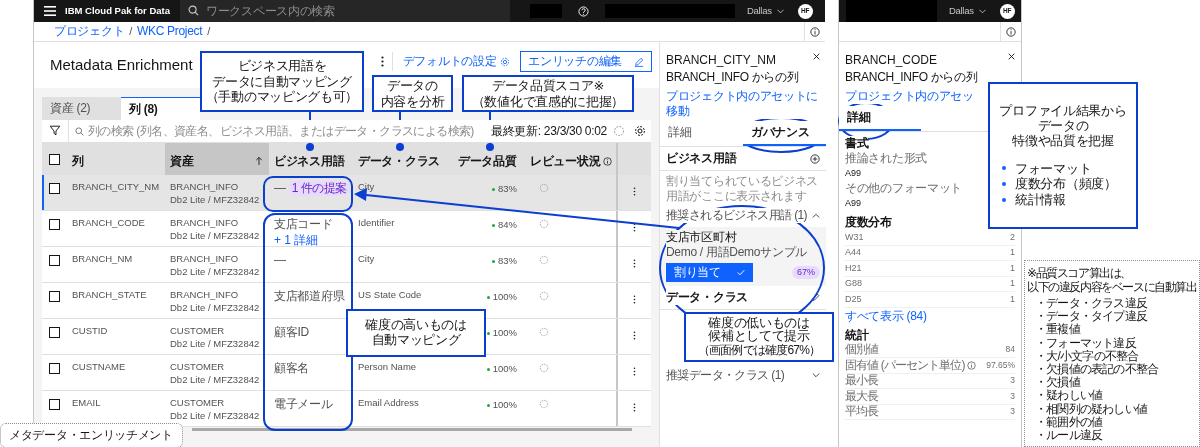 The height and width of the screenshot is (447, 1200). Describe the element at coordinates (1069, 422) in the screenshot. I see `note-item: ・範囲外の値` at that location.